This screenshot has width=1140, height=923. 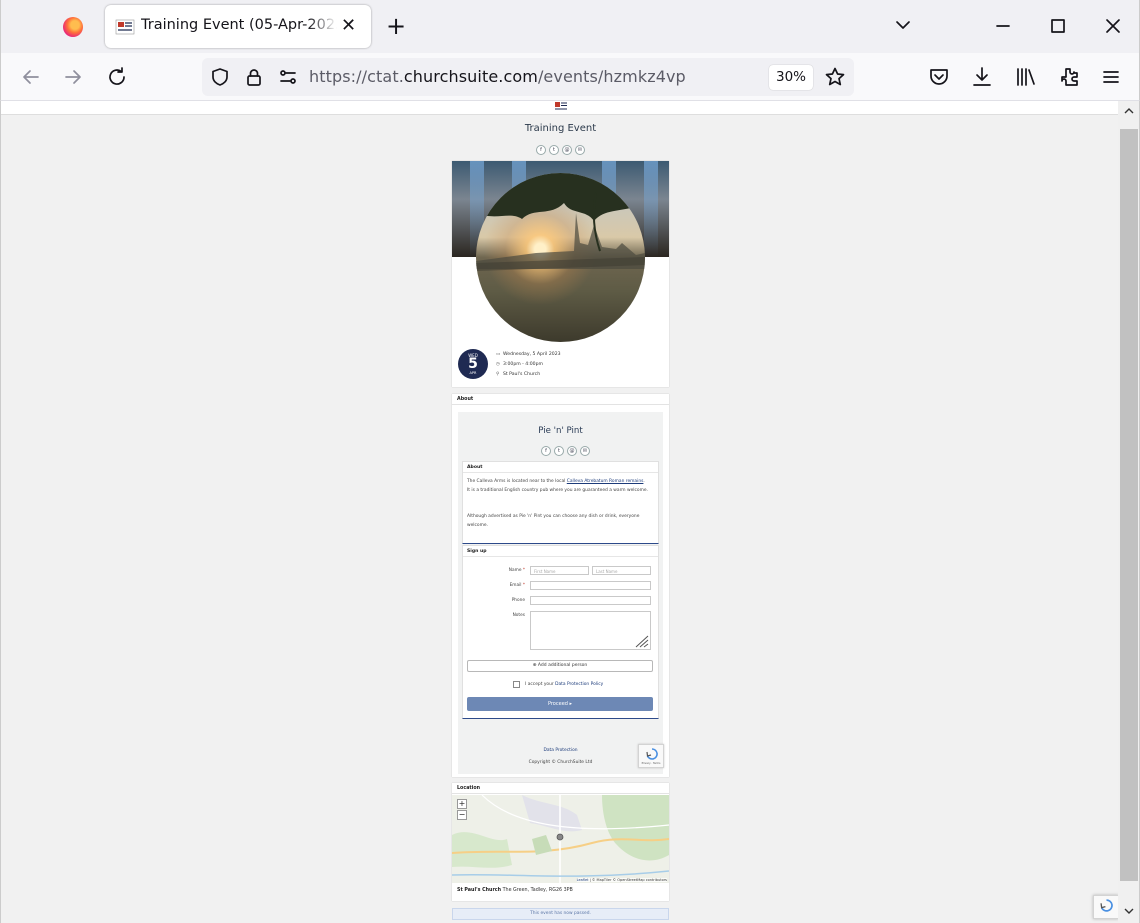 I want to click on event-time-text: 3:00pm - 4:00pm, so click(x=523, y=364).